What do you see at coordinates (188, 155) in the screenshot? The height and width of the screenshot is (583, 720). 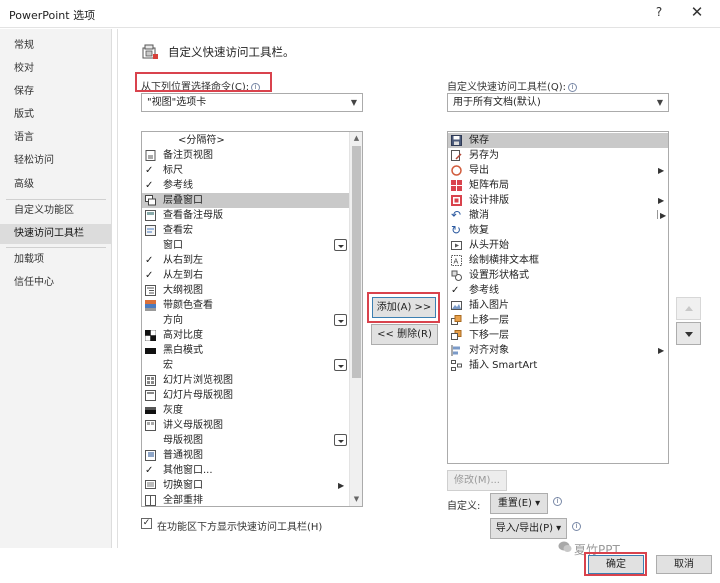 I see `list-item-label: 备注页视图` at bounding box center [188, 155].